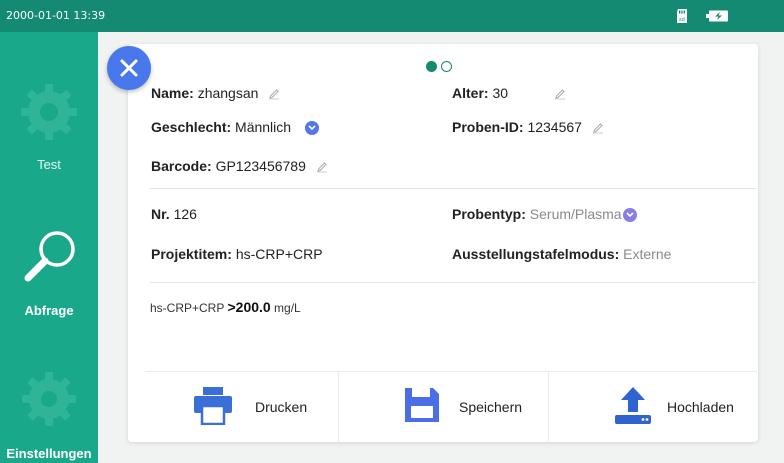 The width and height of the screenshot is (784, 463). Describe the element at coordinates (536, 254) in the screenshot. I see `display-mode-label: Ausstellungstafelmodus:` at that location.